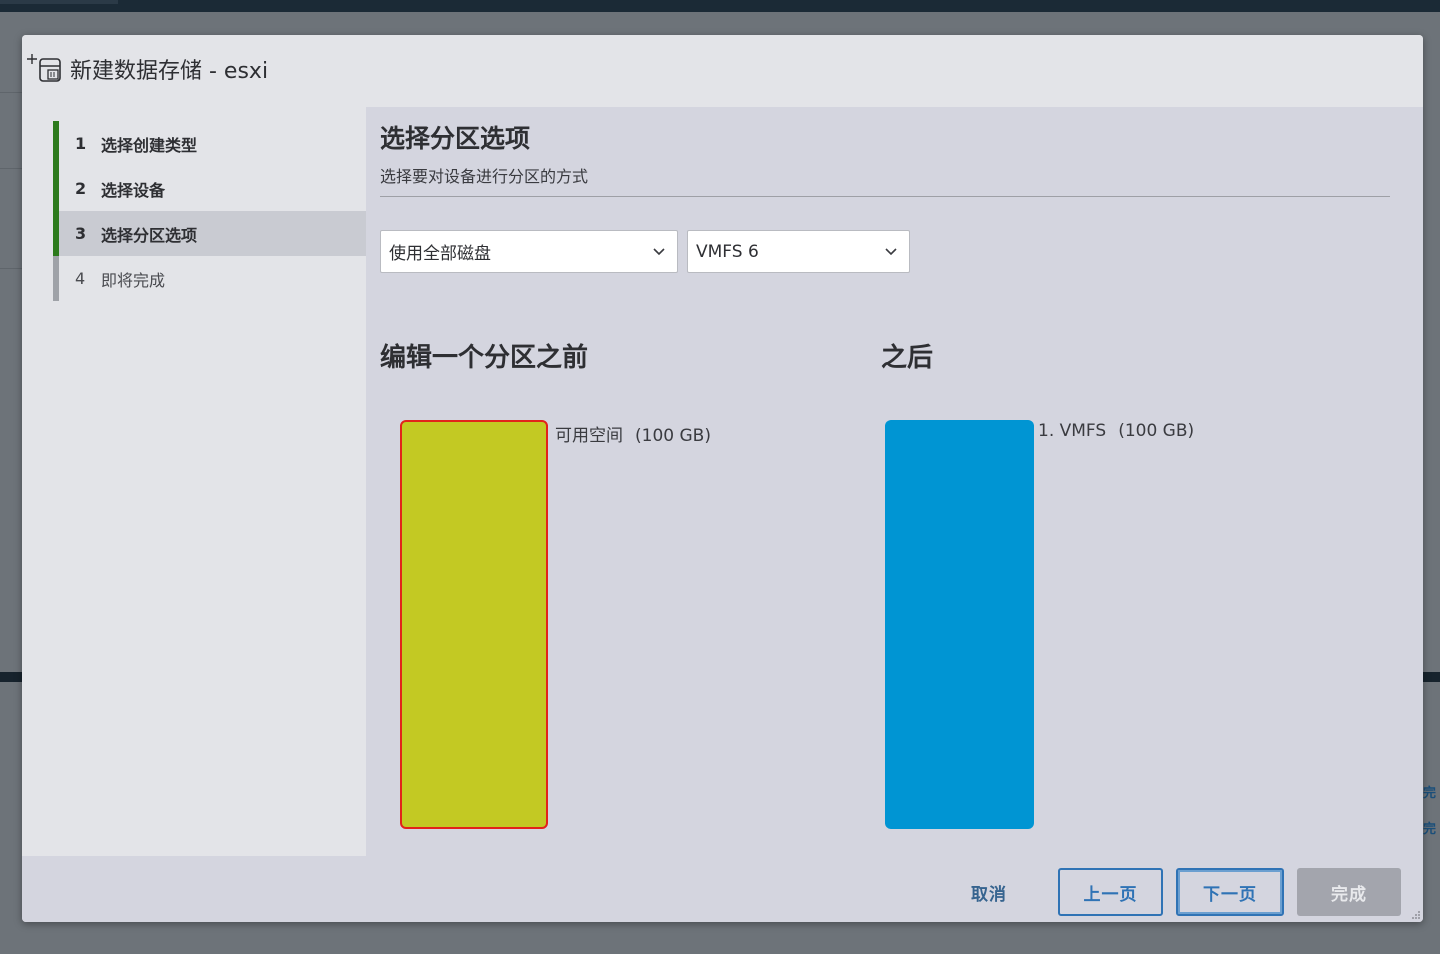 This screenshot has height=954, width=1440. What do you see at coordinates (133, 190) in the screenshot?
I see `step-label: 选择设备` at bounding box center [133, 190].